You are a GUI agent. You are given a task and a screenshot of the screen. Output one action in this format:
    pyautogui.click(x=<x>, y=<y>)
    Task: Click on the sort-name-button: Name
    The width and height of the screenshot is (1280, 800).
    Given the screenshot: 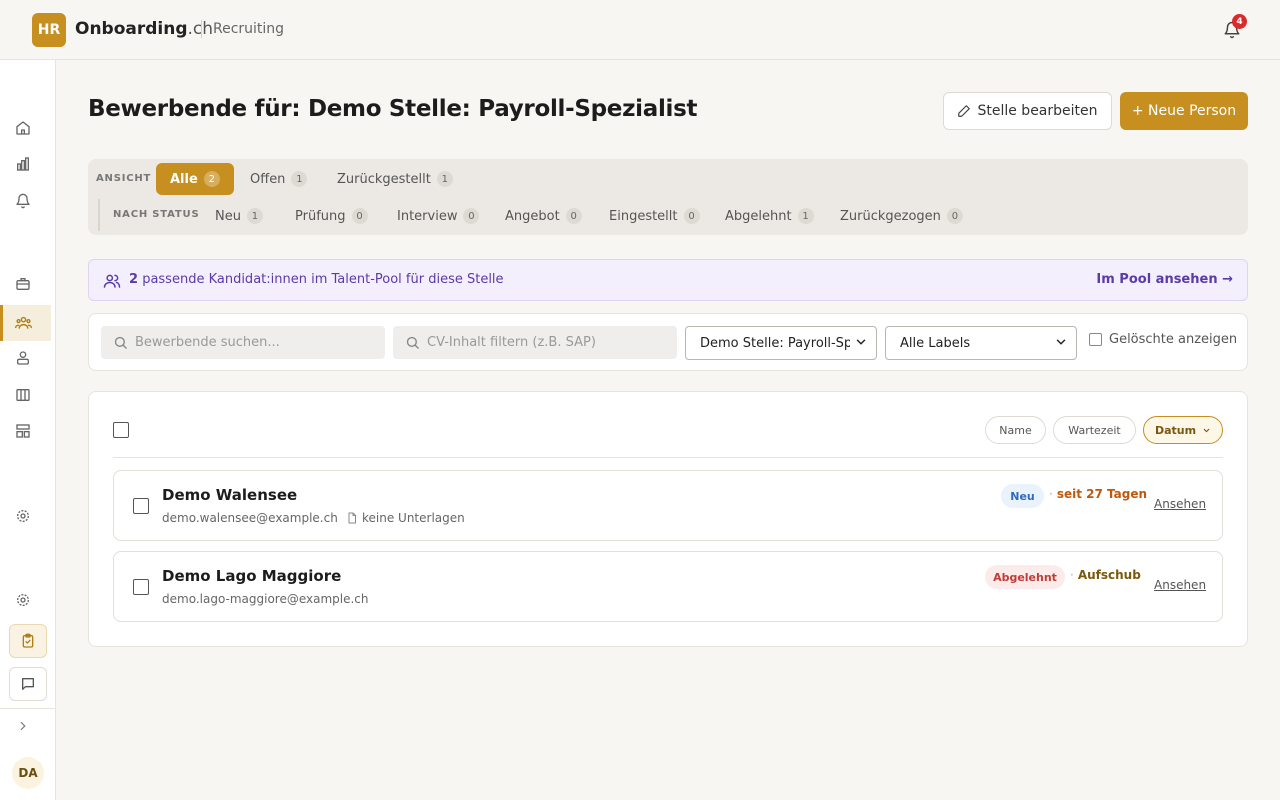 What is the action you would take?
    pyautogui.click(x=1015, y=430)
    